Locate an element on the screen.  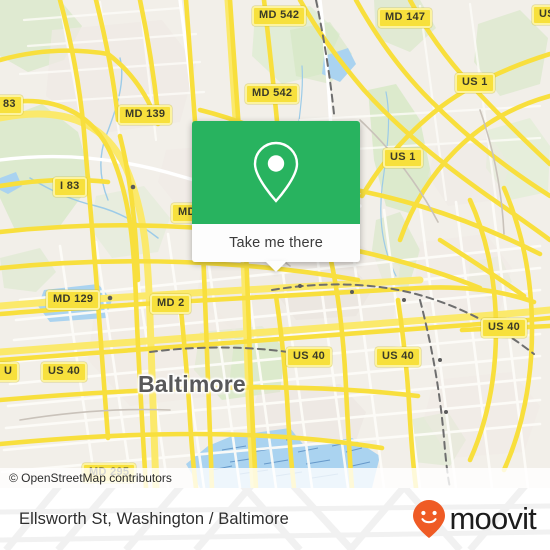
road-shield: MD 2 is located at coordinates (171, 304).